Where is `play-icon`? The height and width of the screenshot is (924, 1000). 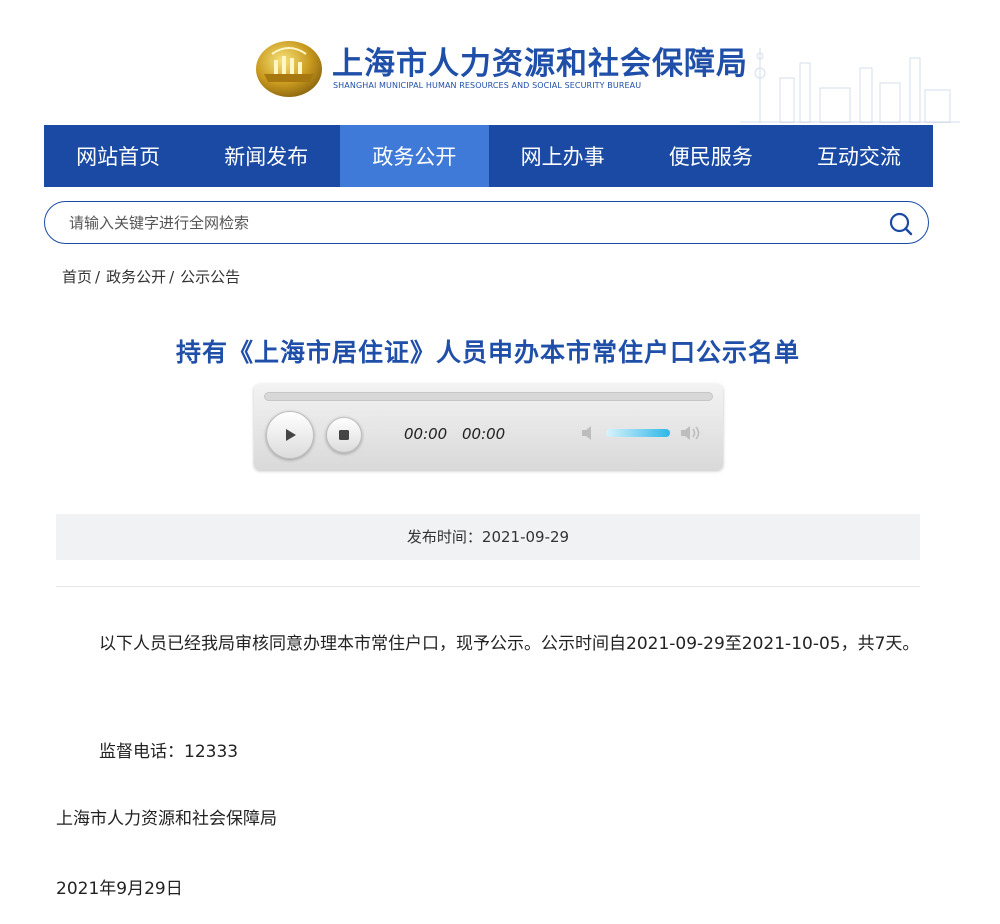 play-icon is located at coordinates (291, 435).